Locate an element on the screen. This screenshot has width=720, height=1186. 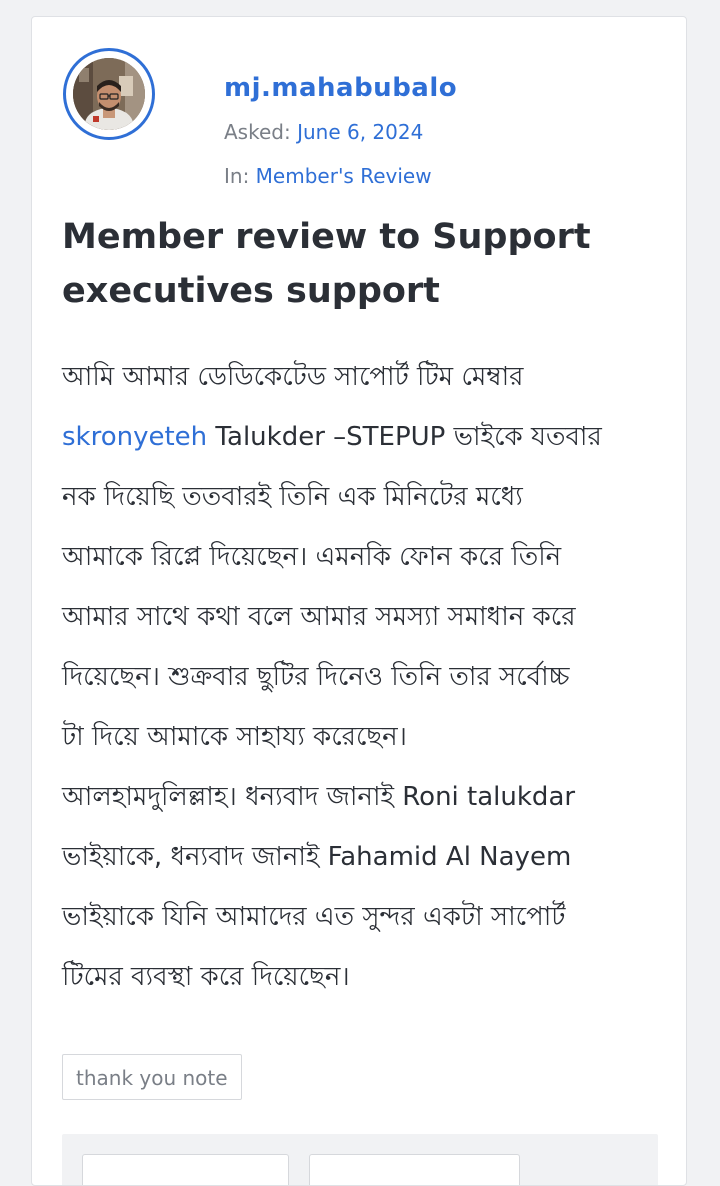
tag-thank-you-note: thank you note is located at coordinates (152, 1077).